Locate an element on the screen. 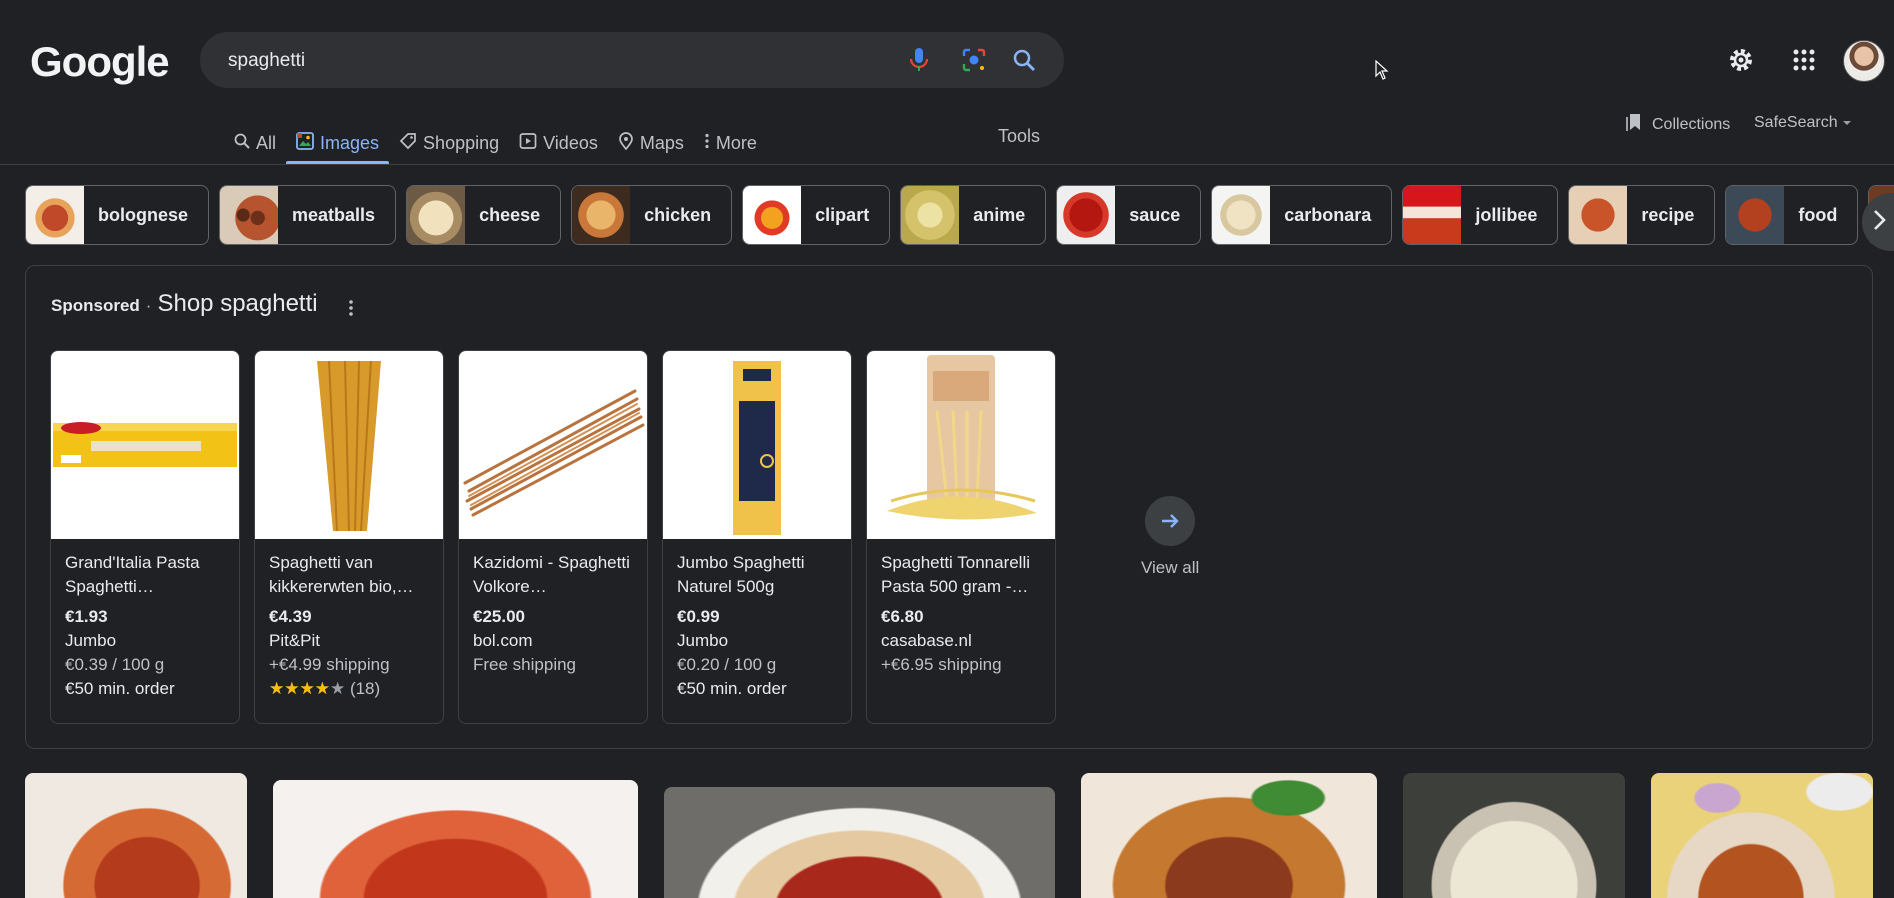 This screenshot has height=898, width=1894. chip-label: sauce is located at coordinates (1155, 214).